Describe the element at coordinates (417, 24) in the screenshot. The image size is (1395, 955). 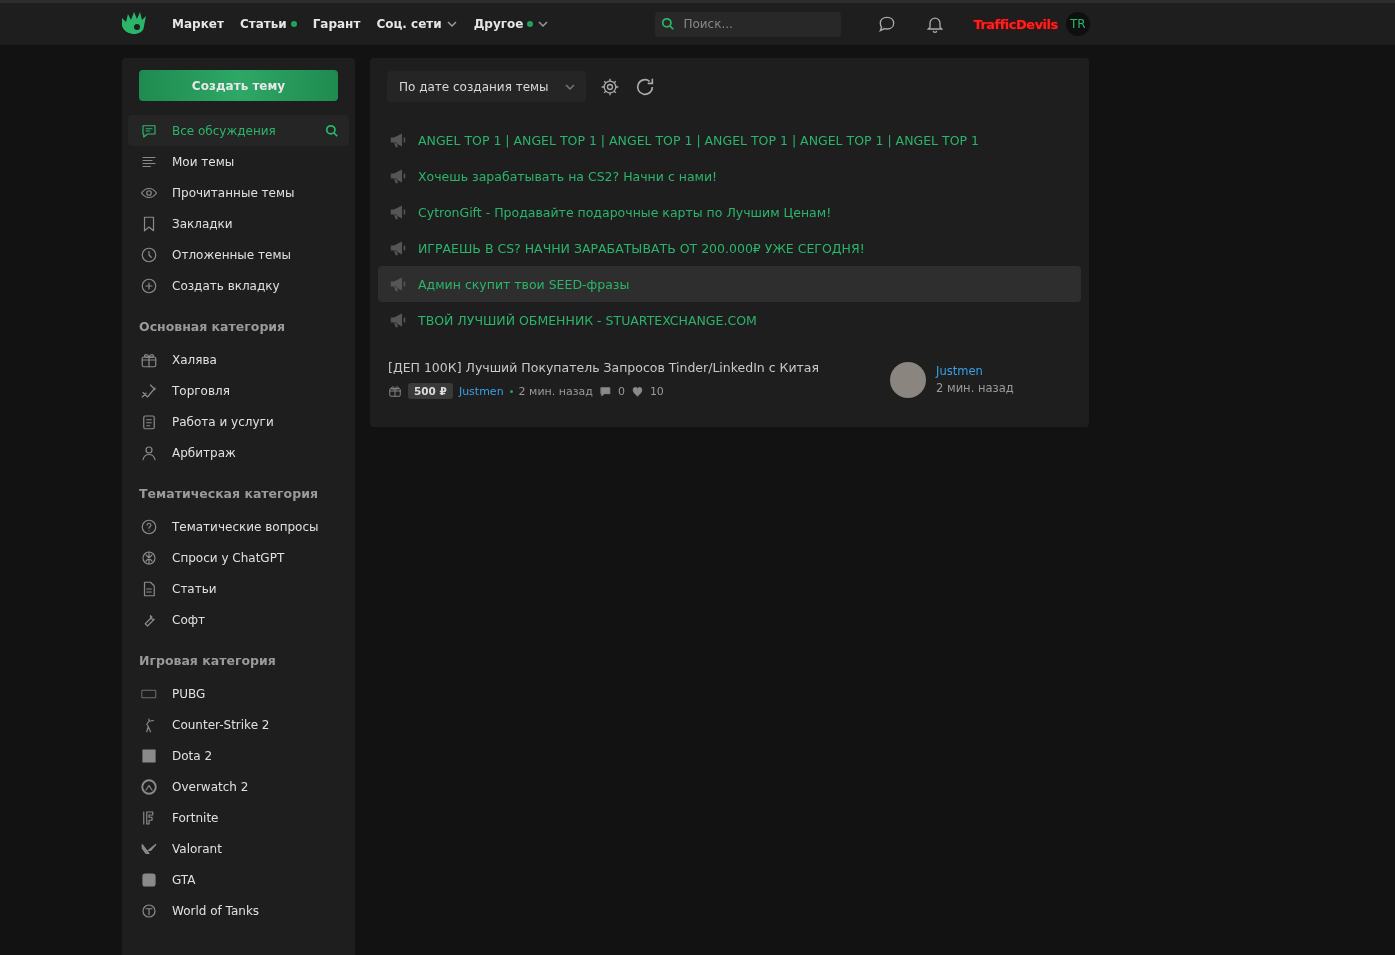
I see `nav-link: Соц. сети` at that location.